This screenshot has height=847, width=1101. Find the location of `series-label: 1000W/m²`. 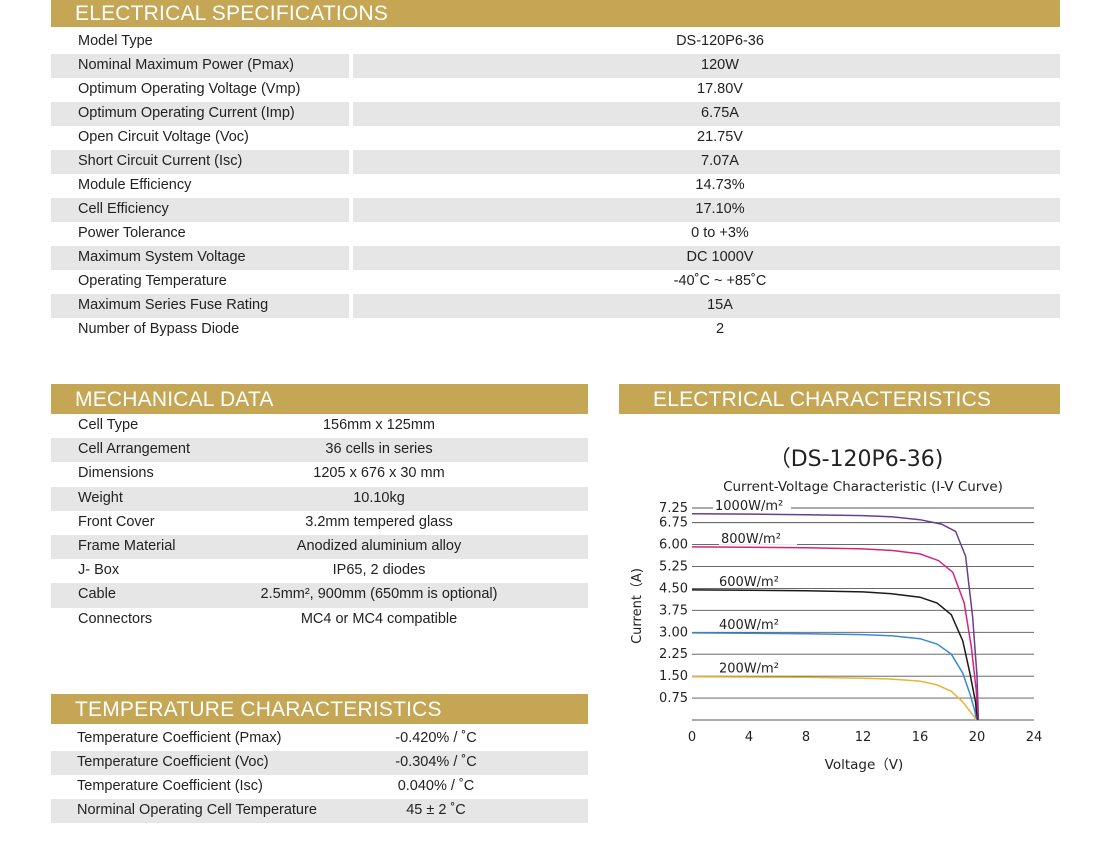

series-label: 1000W/m² is located at coordinates (749, 506).